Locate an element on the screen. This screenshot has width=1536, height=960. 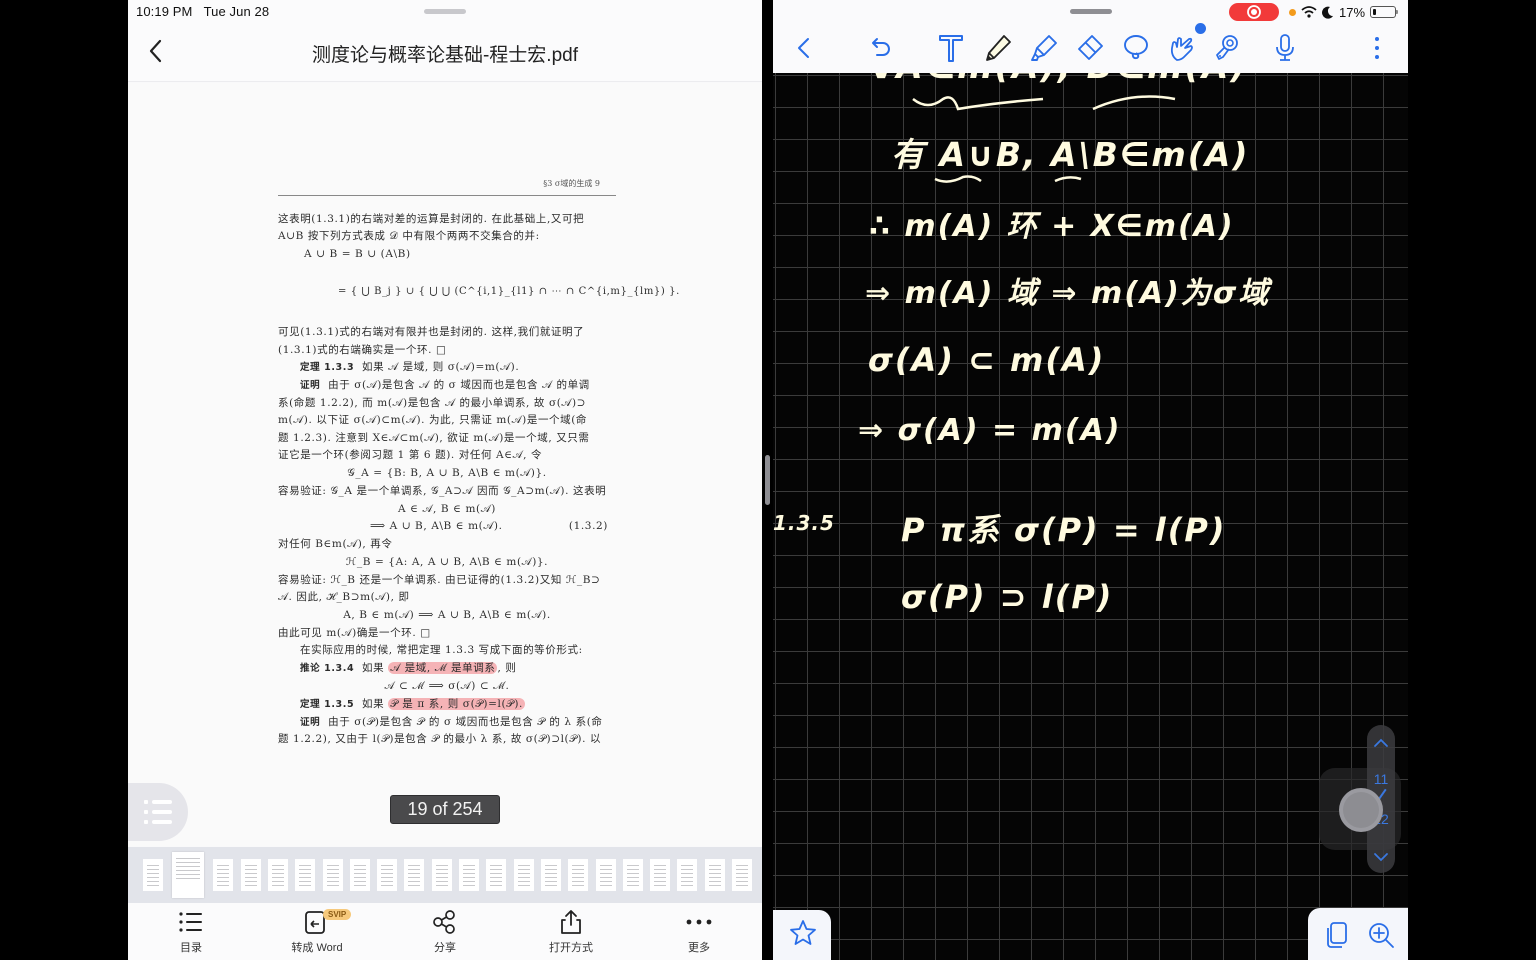
toc-button: 目录 is located at coordinates (191, 932).